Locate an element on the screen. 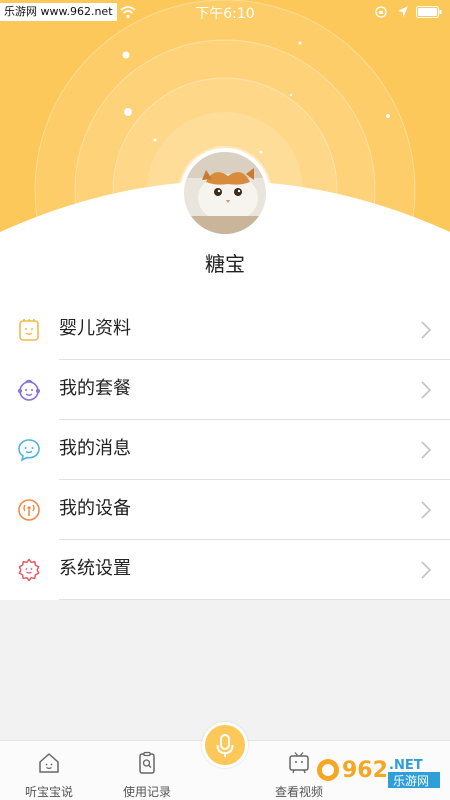 This screenshot has height=800, width=450. device-signal-icon is located at coordinates (29, 510).